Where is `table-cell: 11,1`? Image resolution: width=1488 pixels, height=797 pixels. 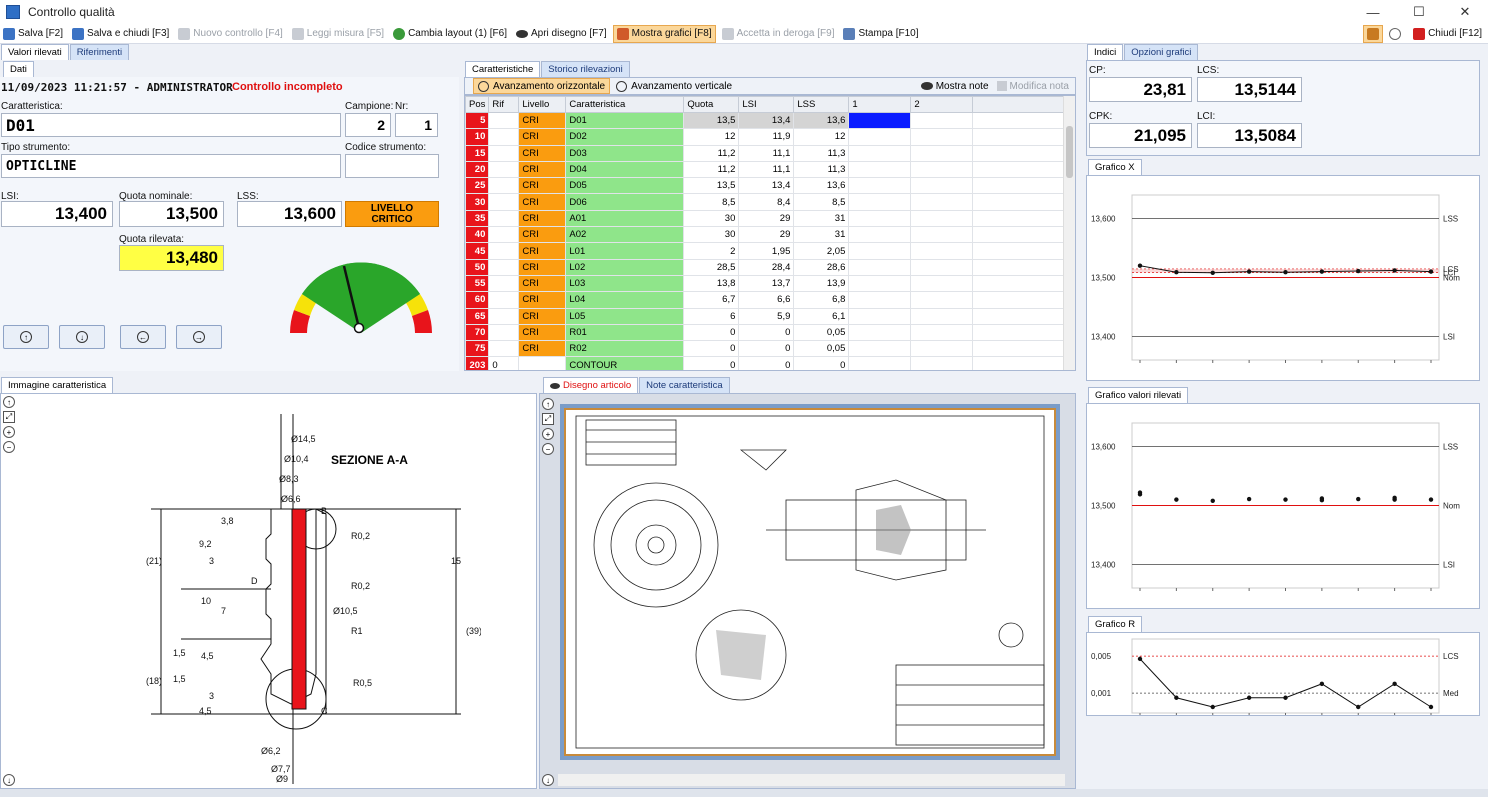
table-cell: 11,1 is located at coordinates (766, 153).